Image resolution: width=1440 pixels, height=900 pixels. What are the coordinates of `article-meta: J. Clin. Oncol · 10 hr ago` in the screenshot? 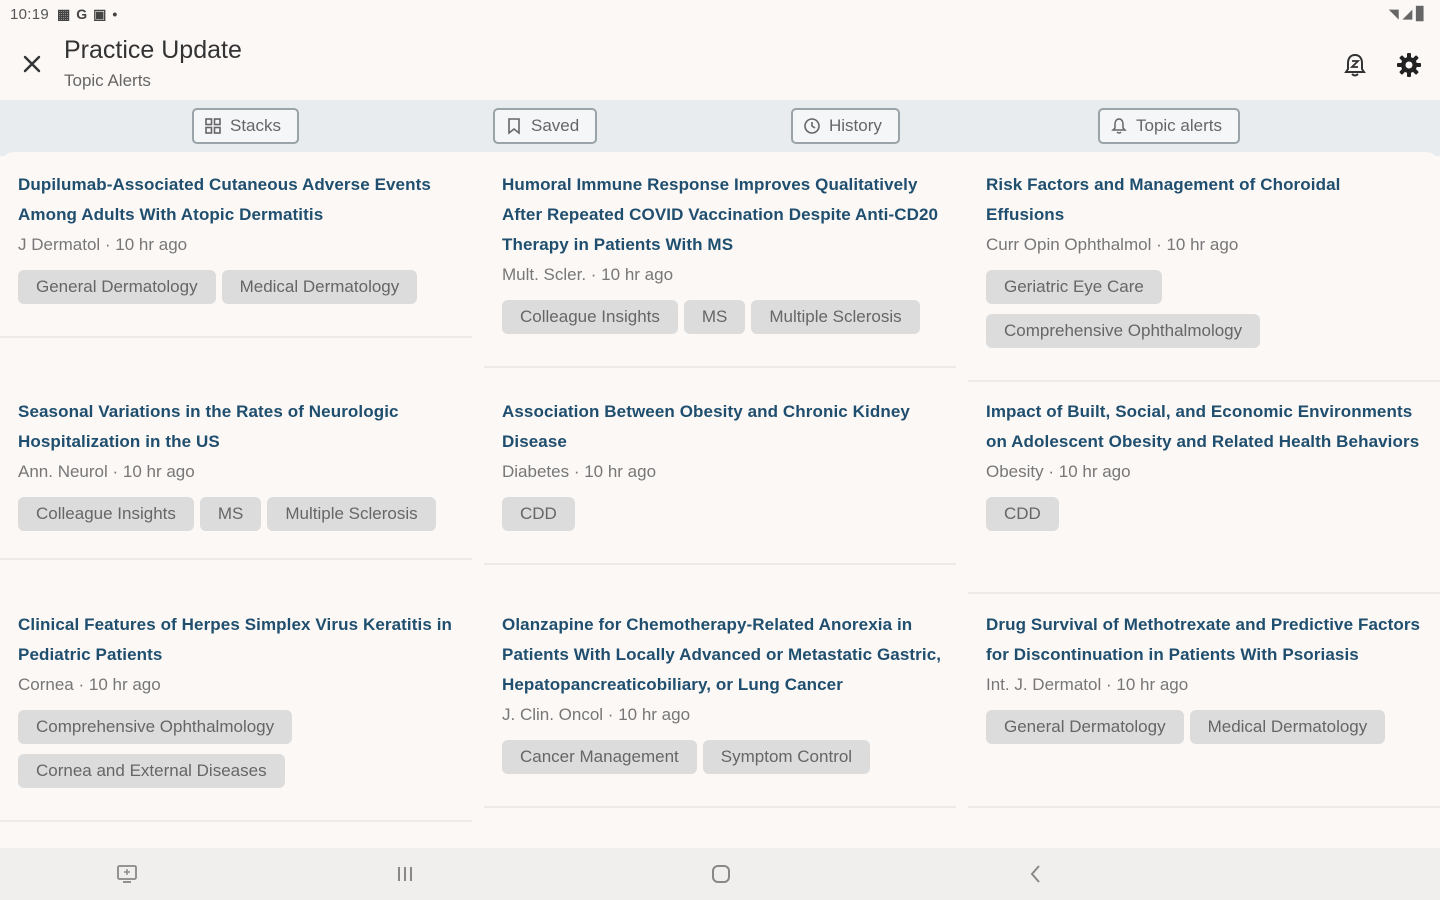 It's located at (596, 714).